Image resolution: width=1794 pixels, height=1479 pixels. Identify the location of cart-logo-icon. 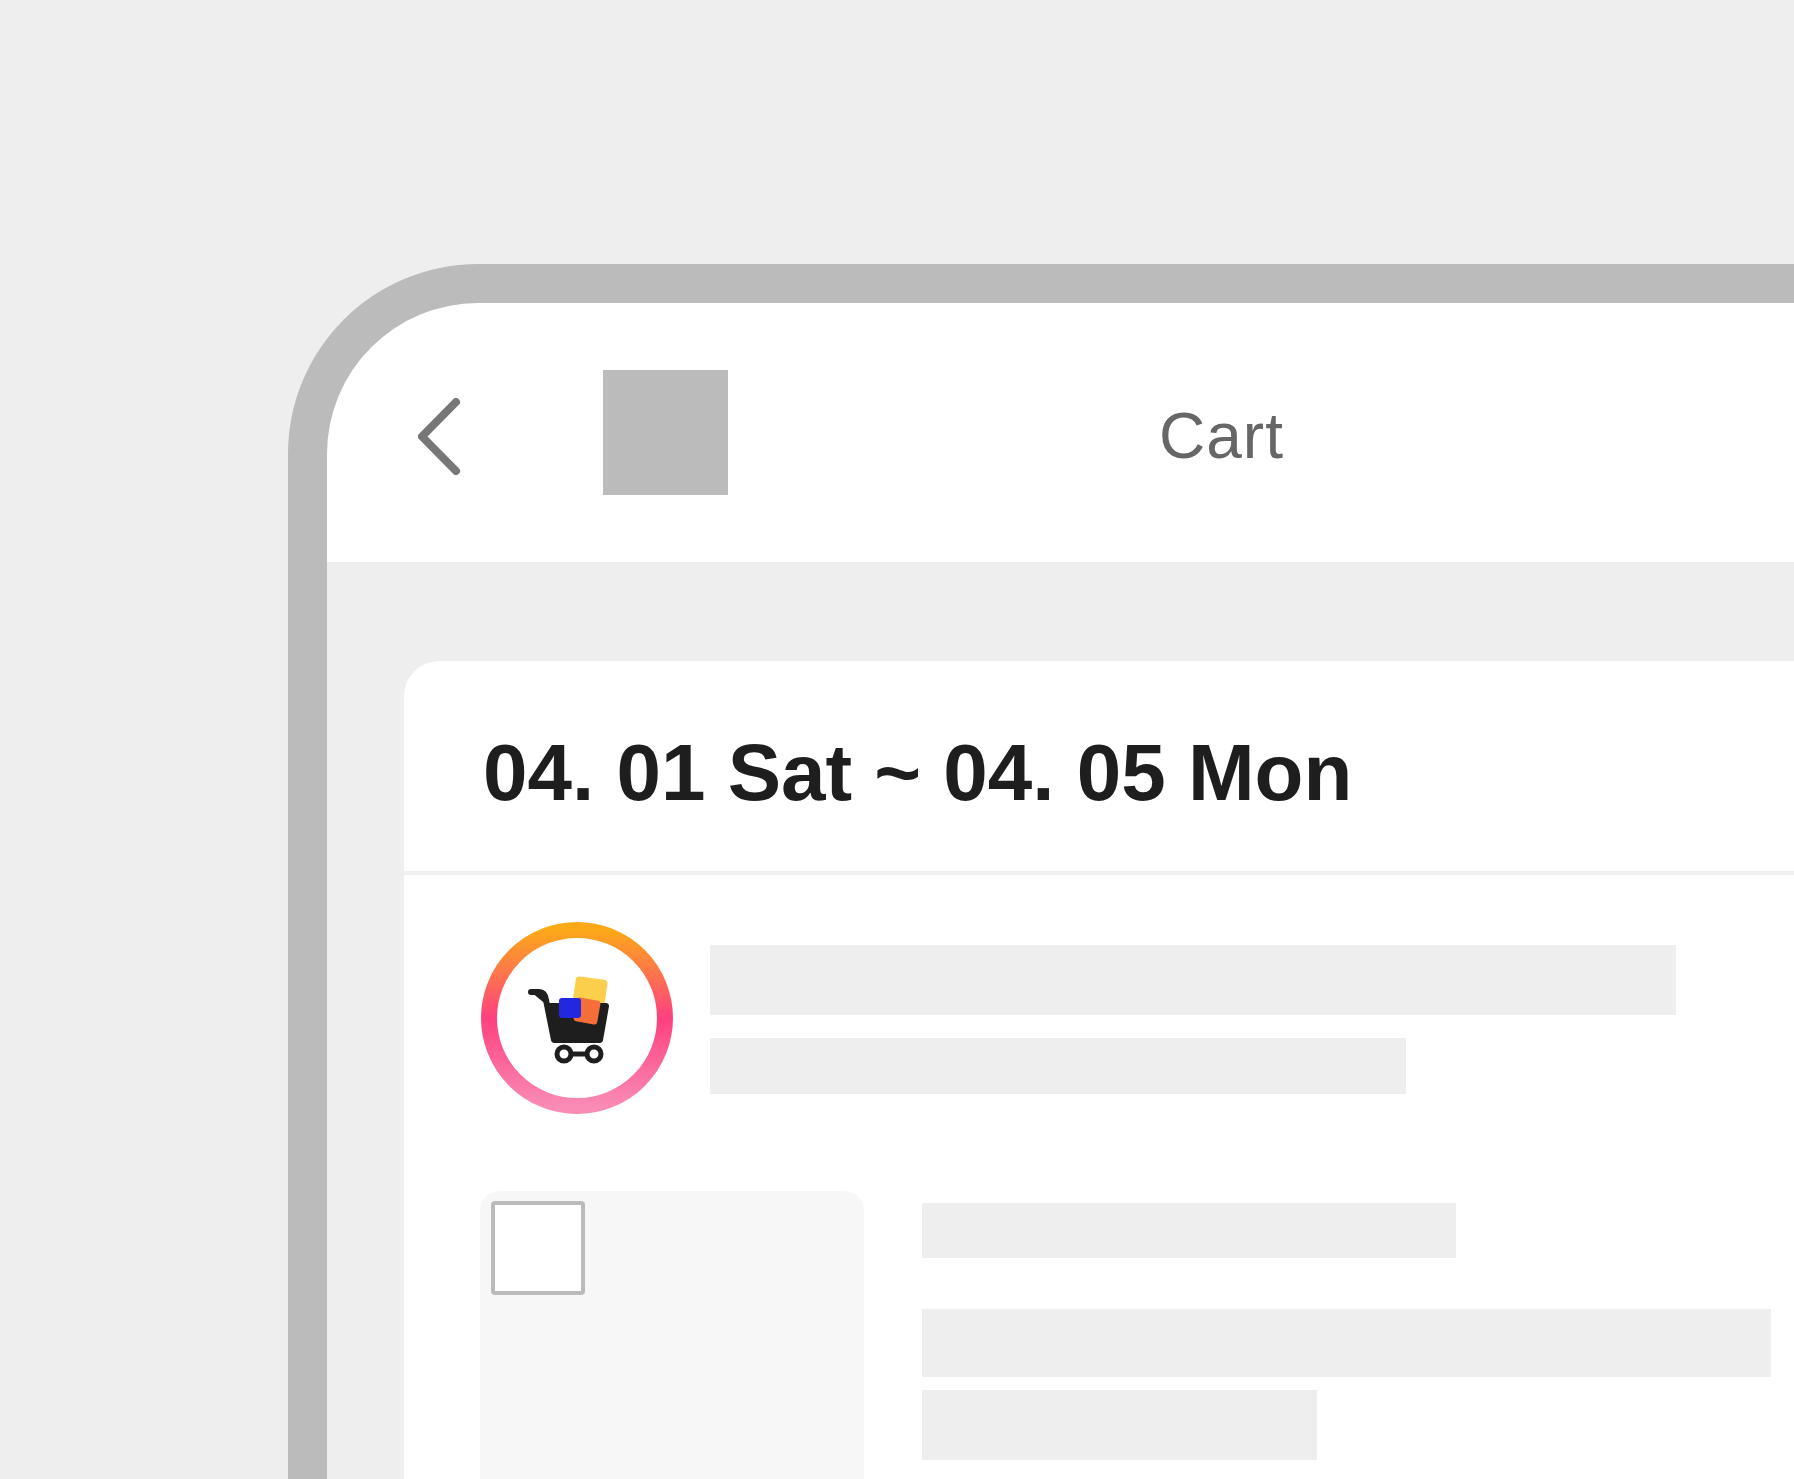
(577, 1018).